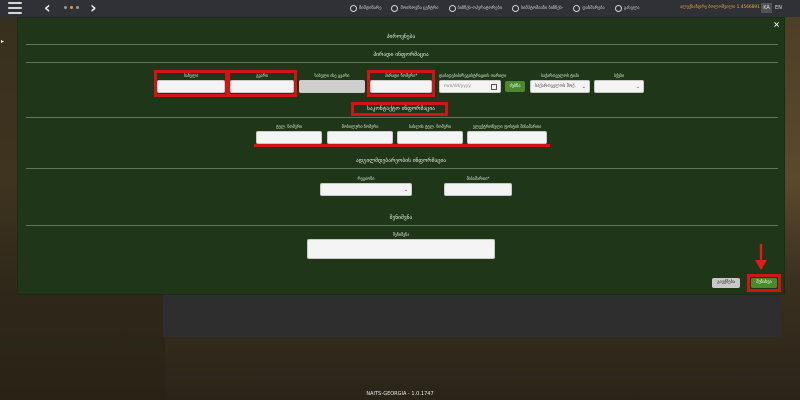 The height and width of the screenshot is (400, 800). I want to click on patronymic-label: სახელი ისე გვარი, so click(332, 75).